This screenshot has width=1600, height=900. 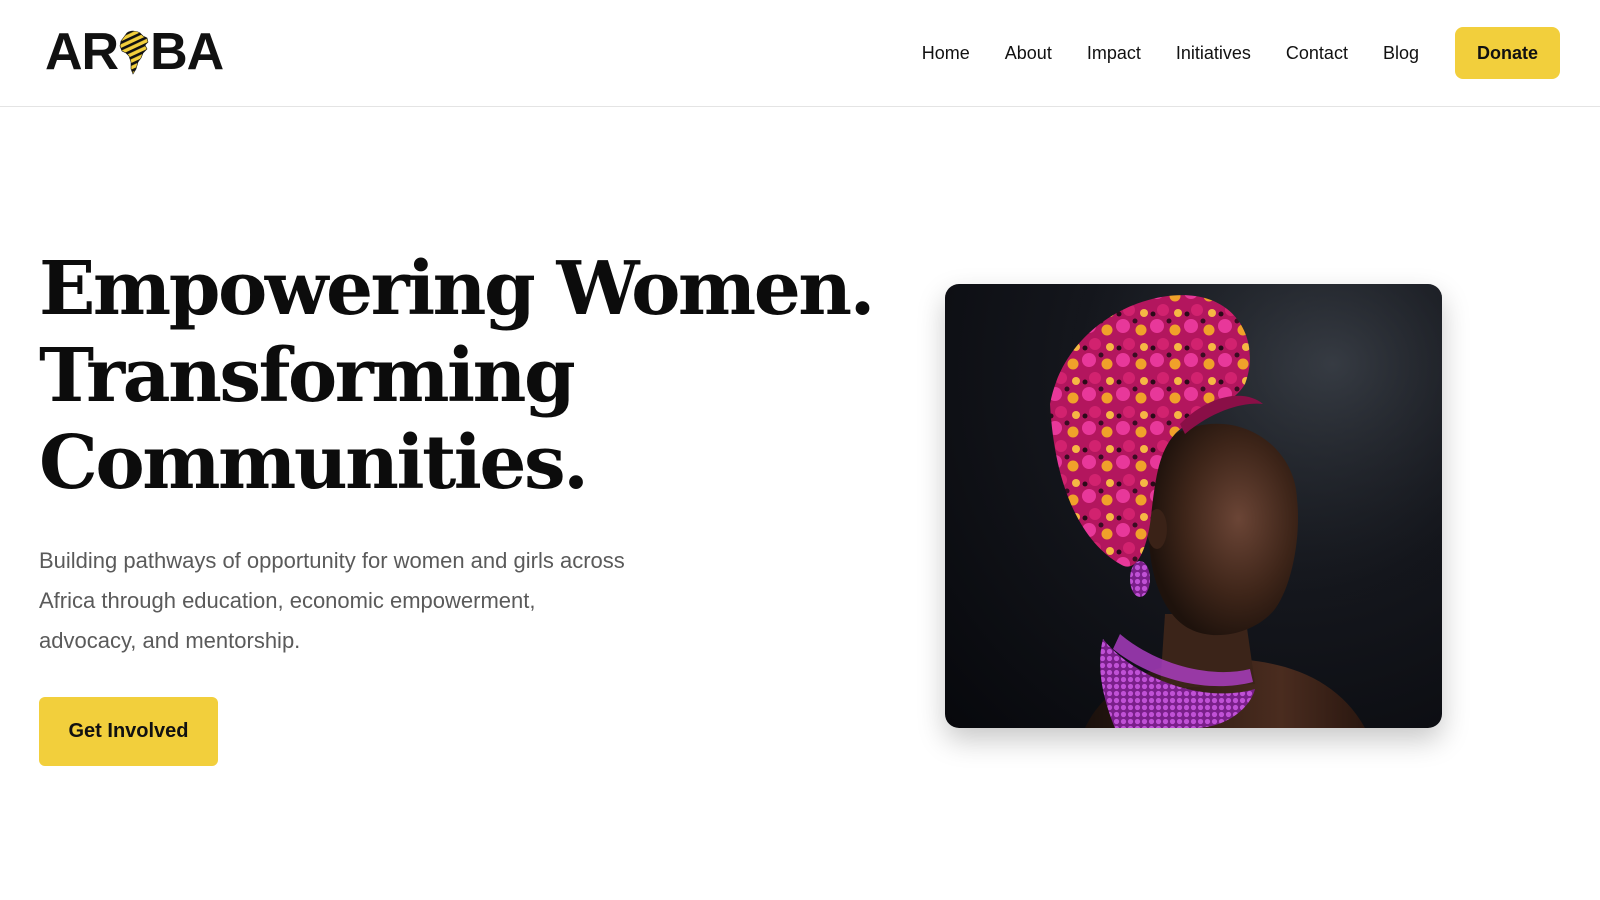 What do you see at coordinates (314, 463) in the screenshot?
I see `hero-title-line-3: Communities.` at bounding box center [314, 463].